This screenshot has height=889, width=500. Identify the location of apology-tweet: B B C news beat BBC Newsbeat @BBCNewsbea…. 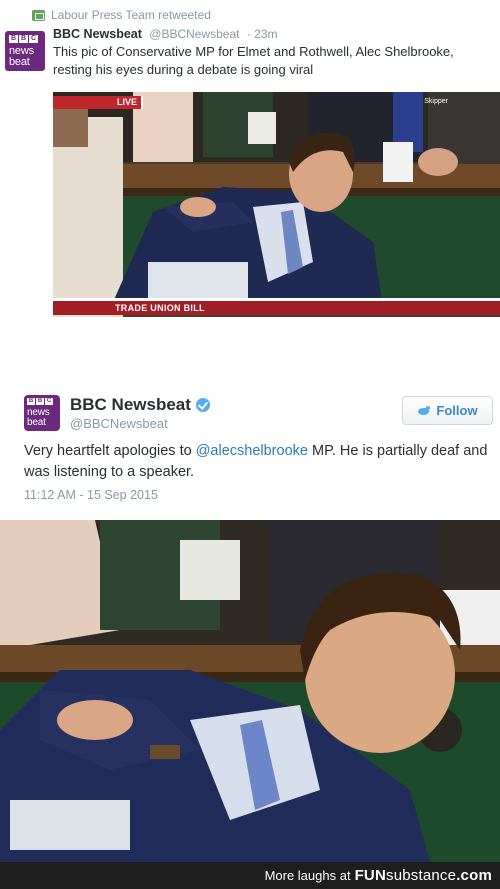
(250, 450).